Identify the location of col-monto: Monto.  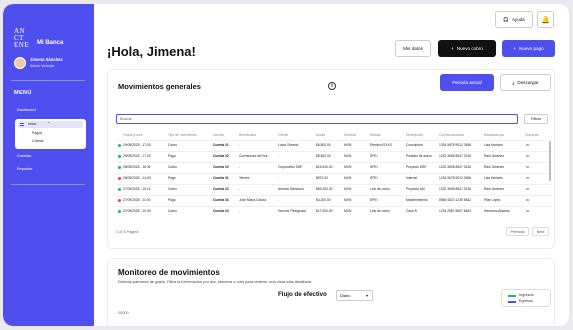
(320, 135).